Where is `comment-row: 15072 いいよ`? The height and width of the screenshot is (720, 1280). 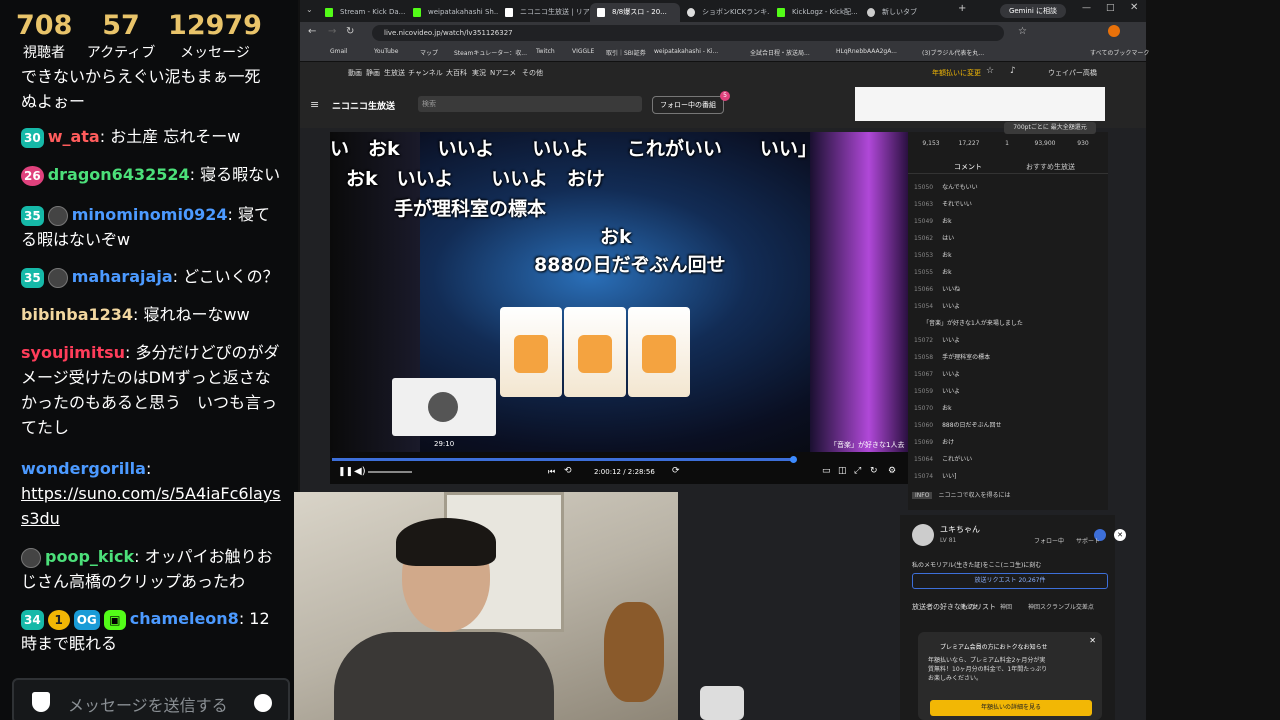
comment-row: 15072 いいよ is located at coordinates (937, 339).